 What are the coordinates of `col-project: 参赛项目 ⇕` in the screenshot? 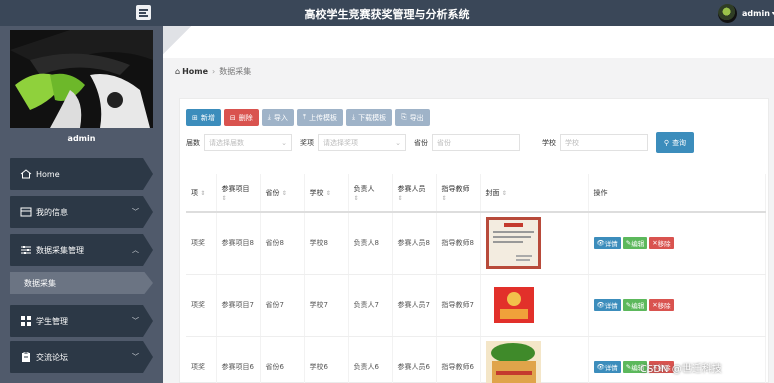 It's located at (238, 193).